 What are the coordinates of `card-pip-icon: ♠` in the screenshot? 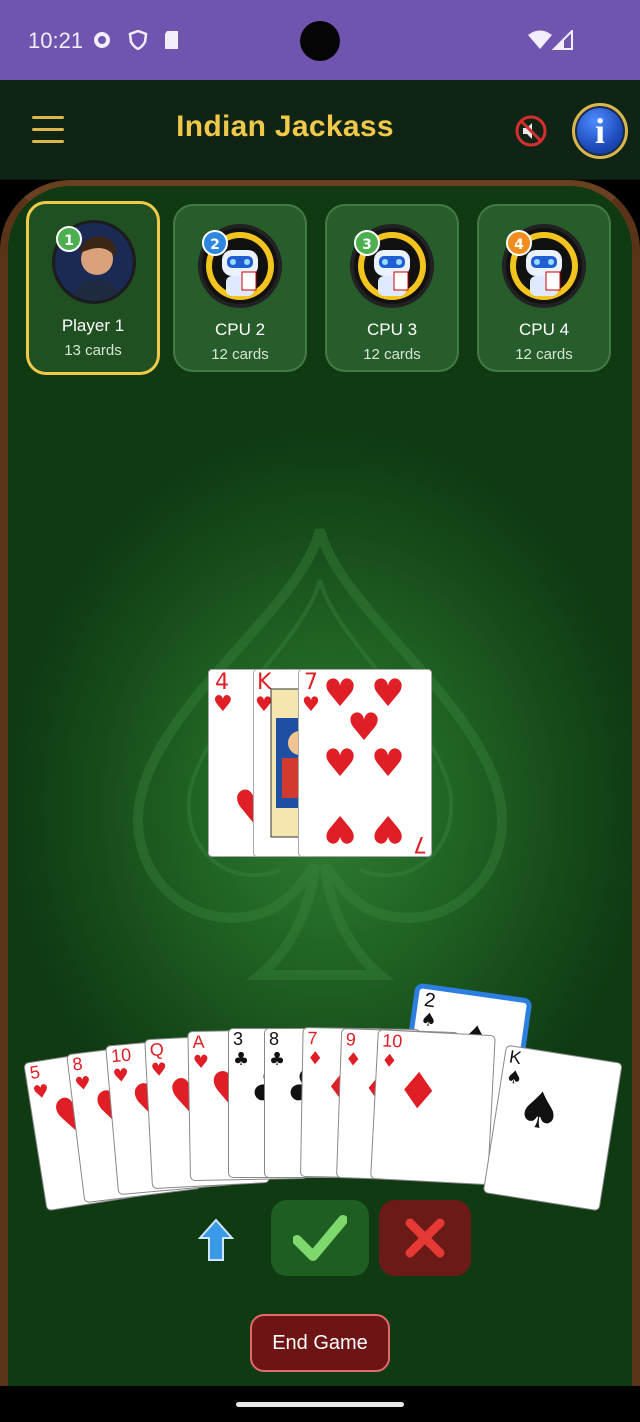 It's located at (540, 1110).